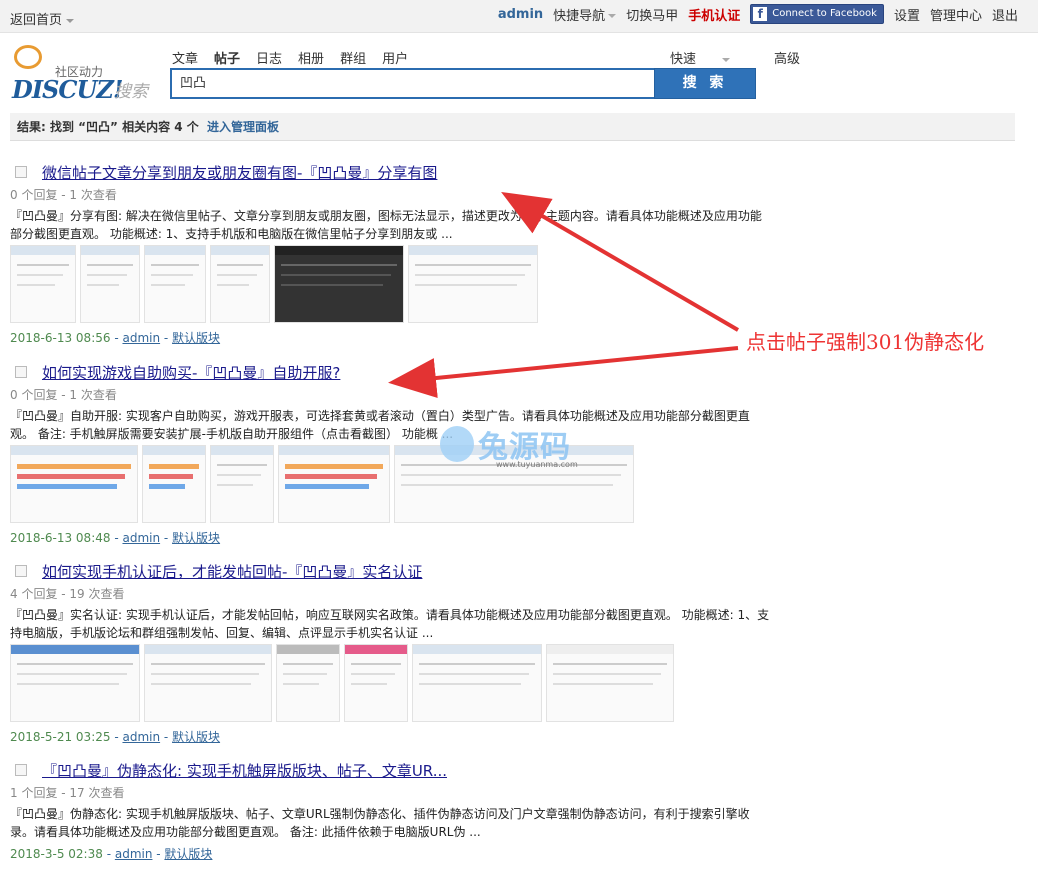 The width and height of the screenshot is (1038, 879). Describe the element at coordinates (865, 342) in the screenshot. I see `annotation-text: 点击帖子强制301伪静态化` at that location.